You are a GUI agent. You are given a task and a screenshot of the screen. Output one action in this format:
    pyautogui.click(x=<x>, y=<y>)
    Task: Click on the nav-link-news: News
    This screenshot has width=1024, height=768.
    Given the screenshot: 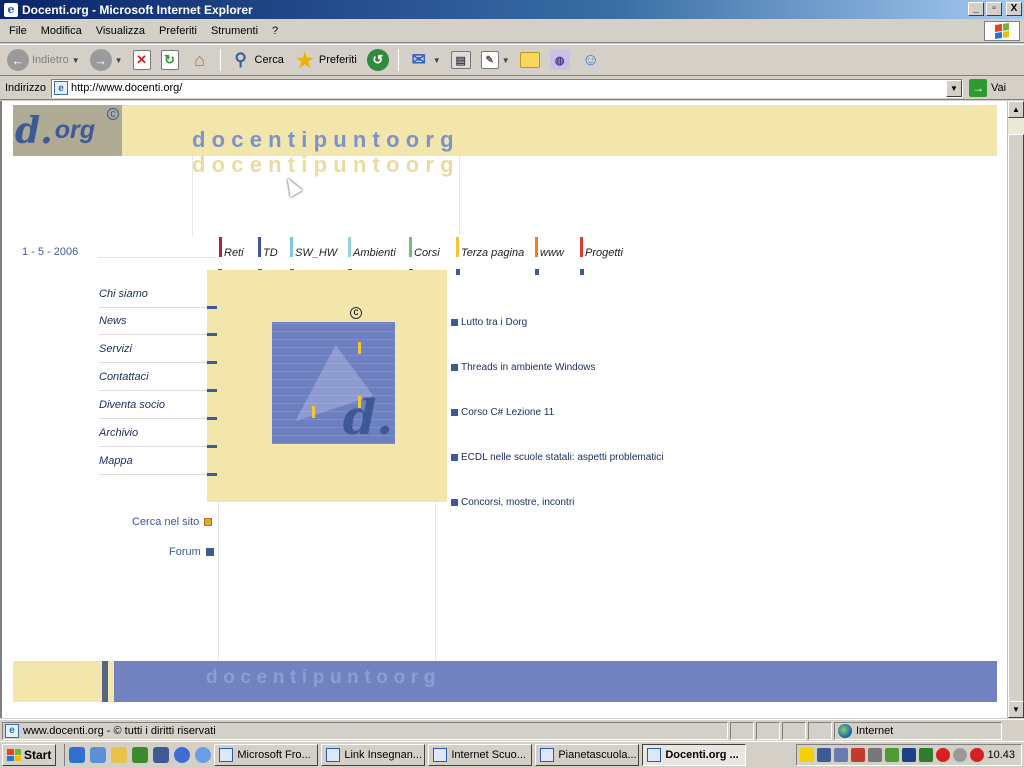 What is the action you would take?
    pyautogui.click(x=158, y=325)
    